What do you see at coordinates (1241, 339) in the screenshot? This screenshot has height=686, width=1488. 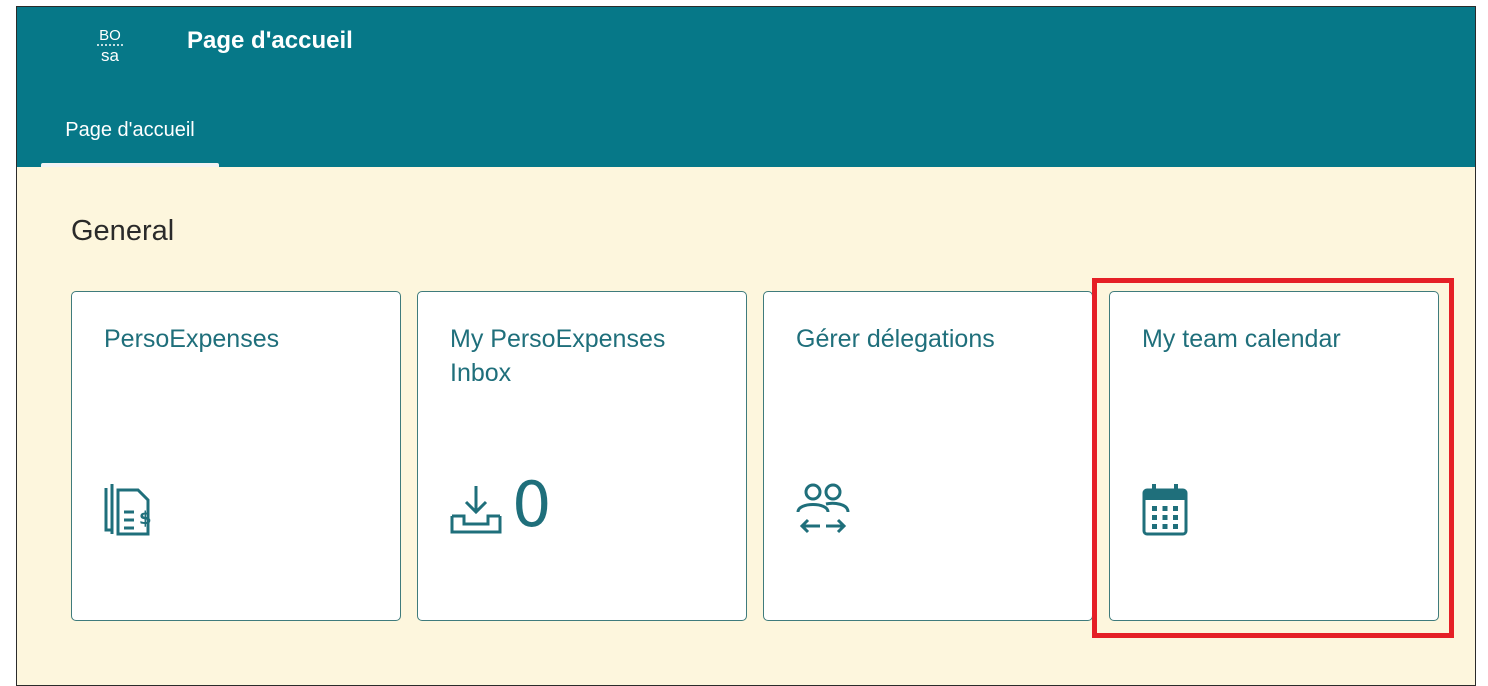 I see `tile-title: My team calendar` at bounding box center [1241, 339].